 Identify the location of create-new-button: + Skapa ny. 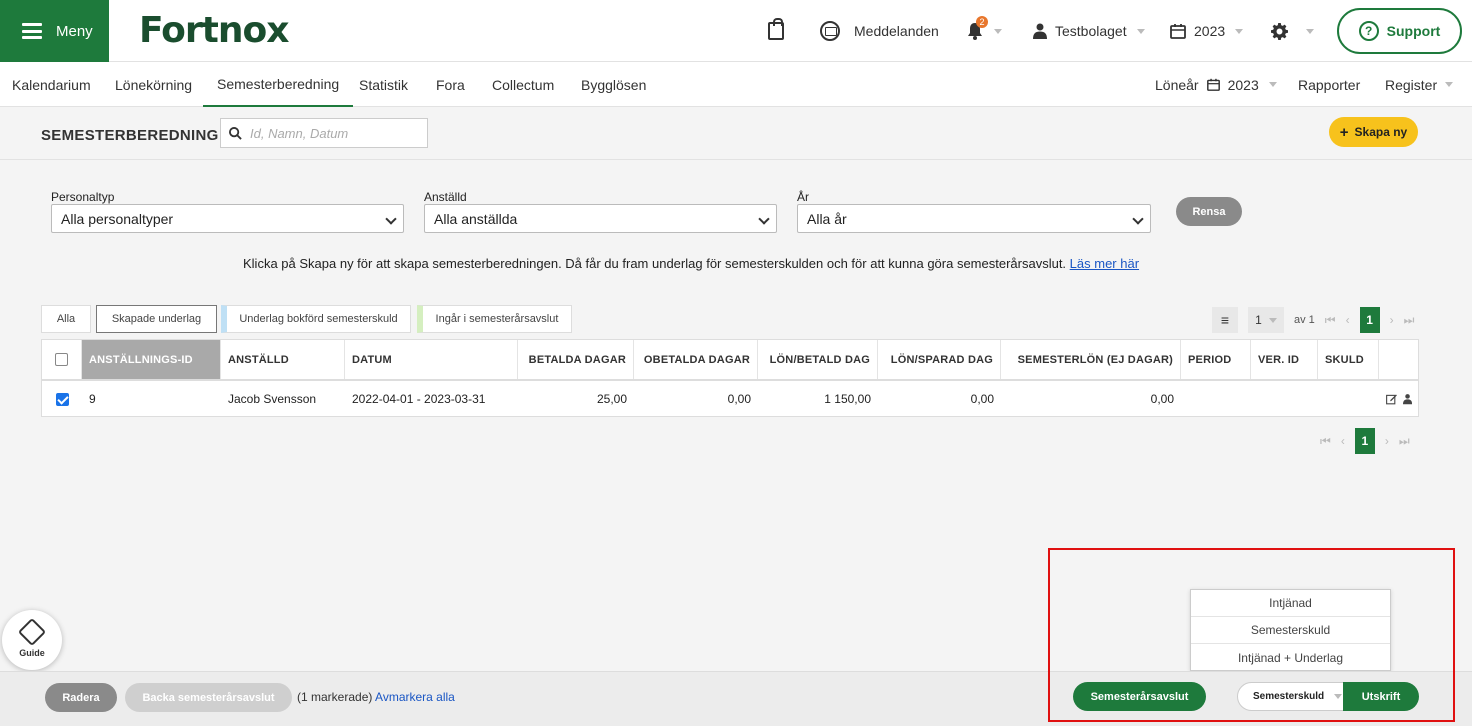
(1373, 132).